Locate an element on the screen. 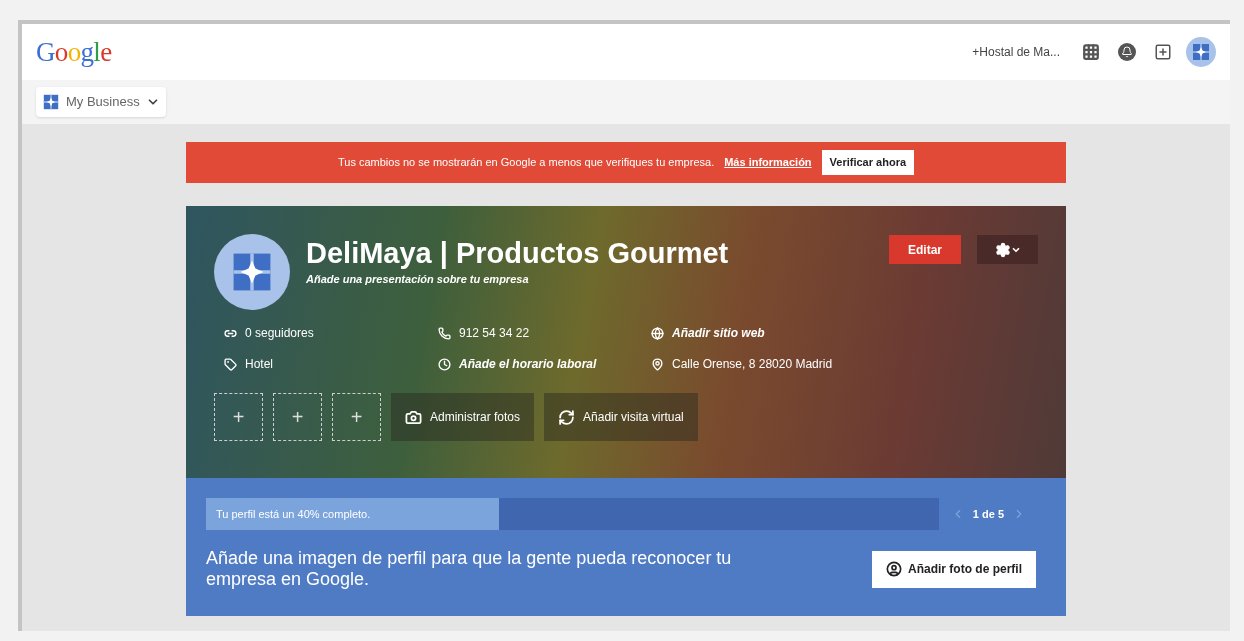  web-icon is located at coordinates (657, 333).